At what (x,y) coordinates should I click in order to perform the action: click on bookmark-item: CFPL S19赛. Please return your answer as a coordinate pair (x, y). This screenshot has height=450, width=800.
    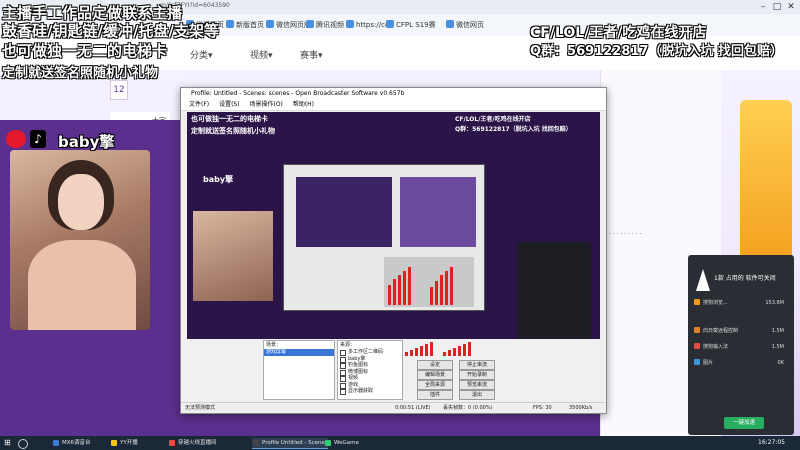
    Looking at the image, I should click on (411, 25).